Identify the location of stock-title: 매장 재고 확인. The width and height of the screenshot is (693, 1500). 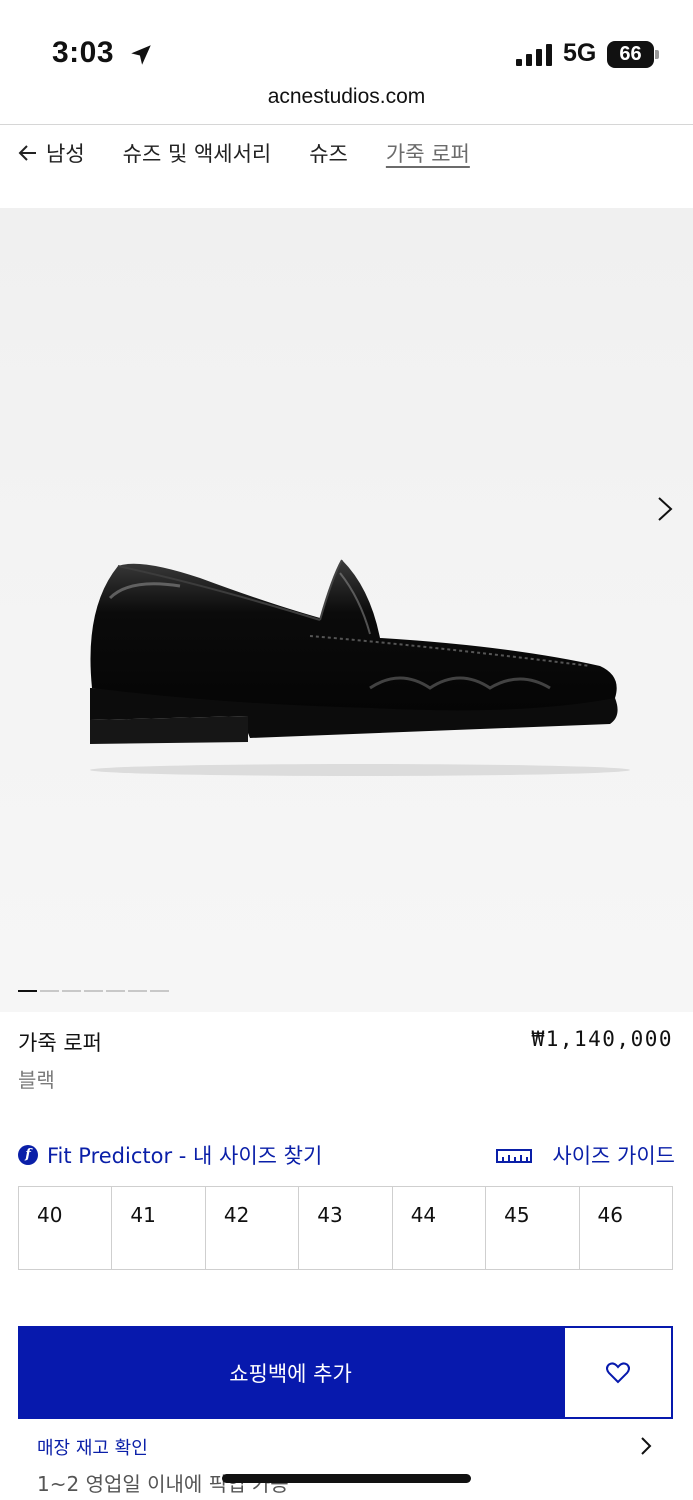
(92, 1448).